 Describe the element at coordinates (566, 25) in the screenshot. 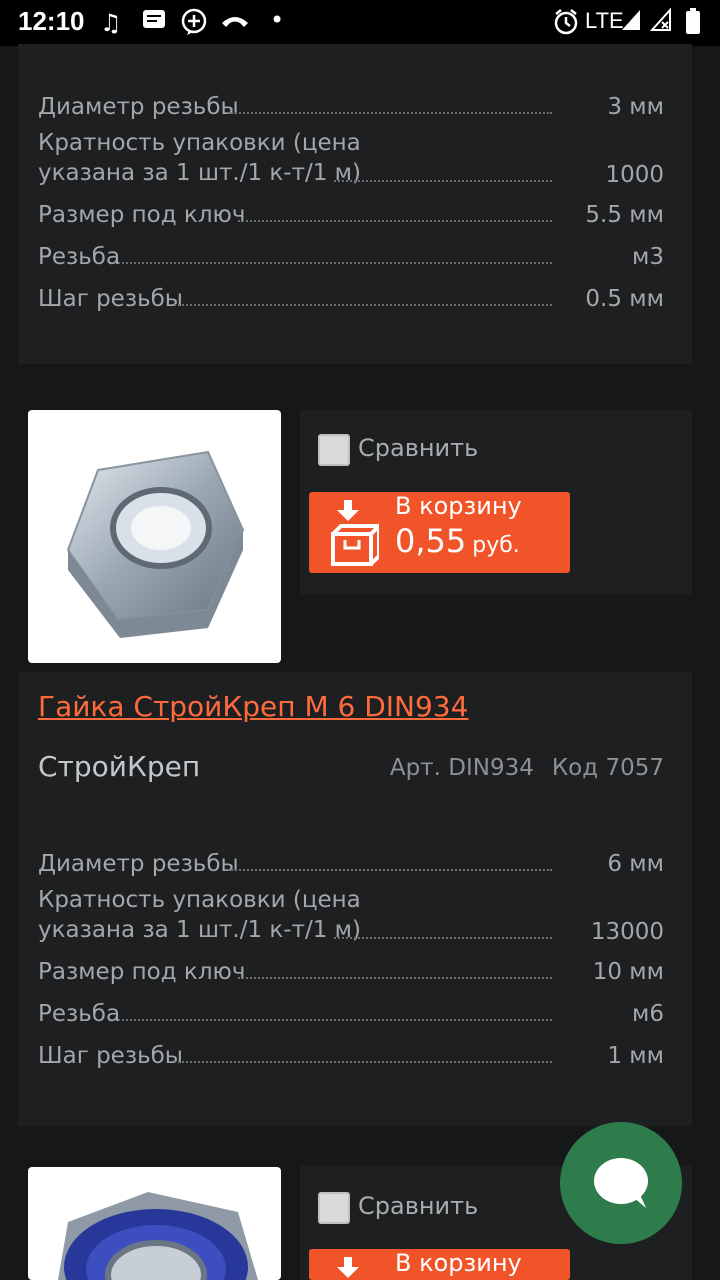

I see `alarm-icon` at that location.